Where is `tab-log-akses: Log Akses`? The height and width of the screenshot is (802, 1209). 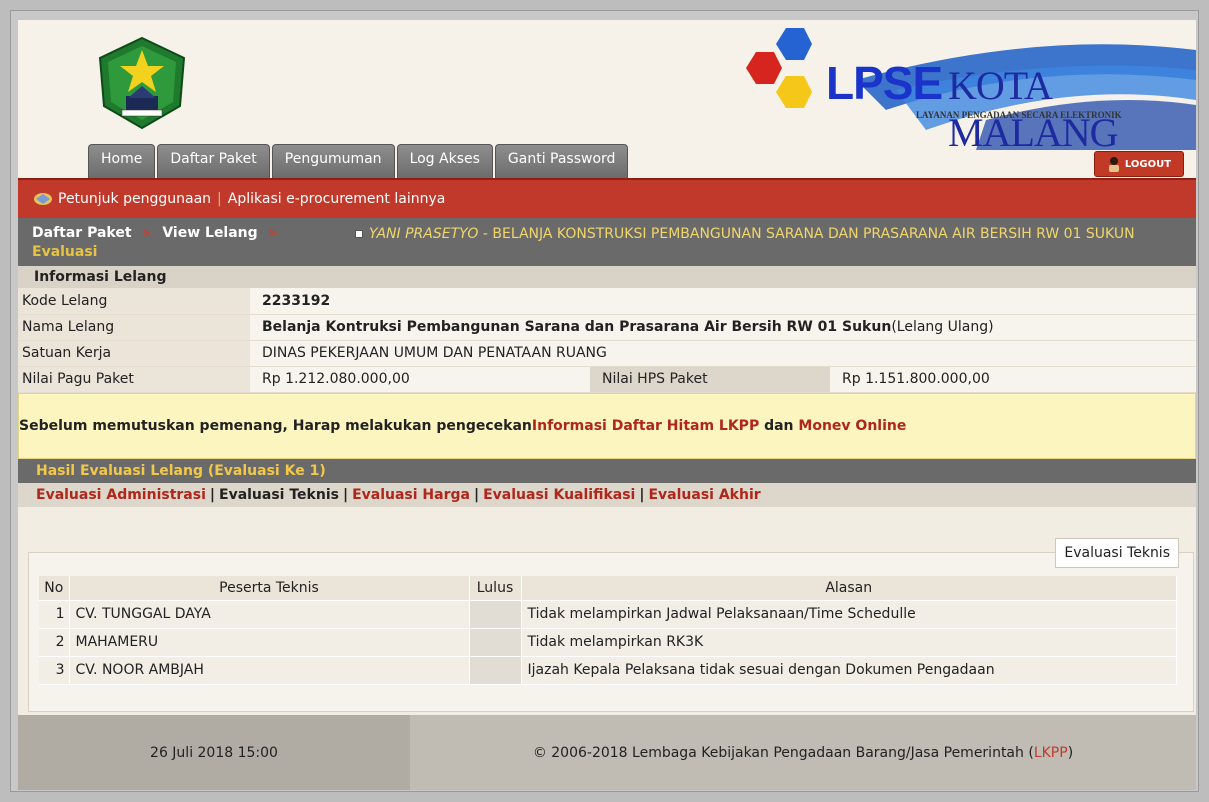 tab-log-akses: Log Akses is located at coordinates (444, 161).